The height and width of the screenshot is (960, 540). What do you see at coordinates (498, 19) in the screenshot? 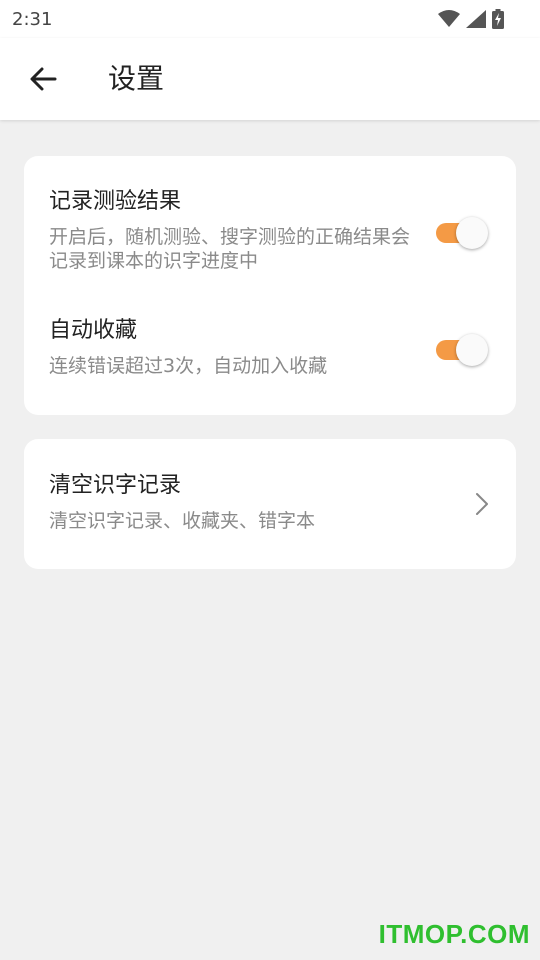
I see `battery-icon` at bounding box center [498, 19].